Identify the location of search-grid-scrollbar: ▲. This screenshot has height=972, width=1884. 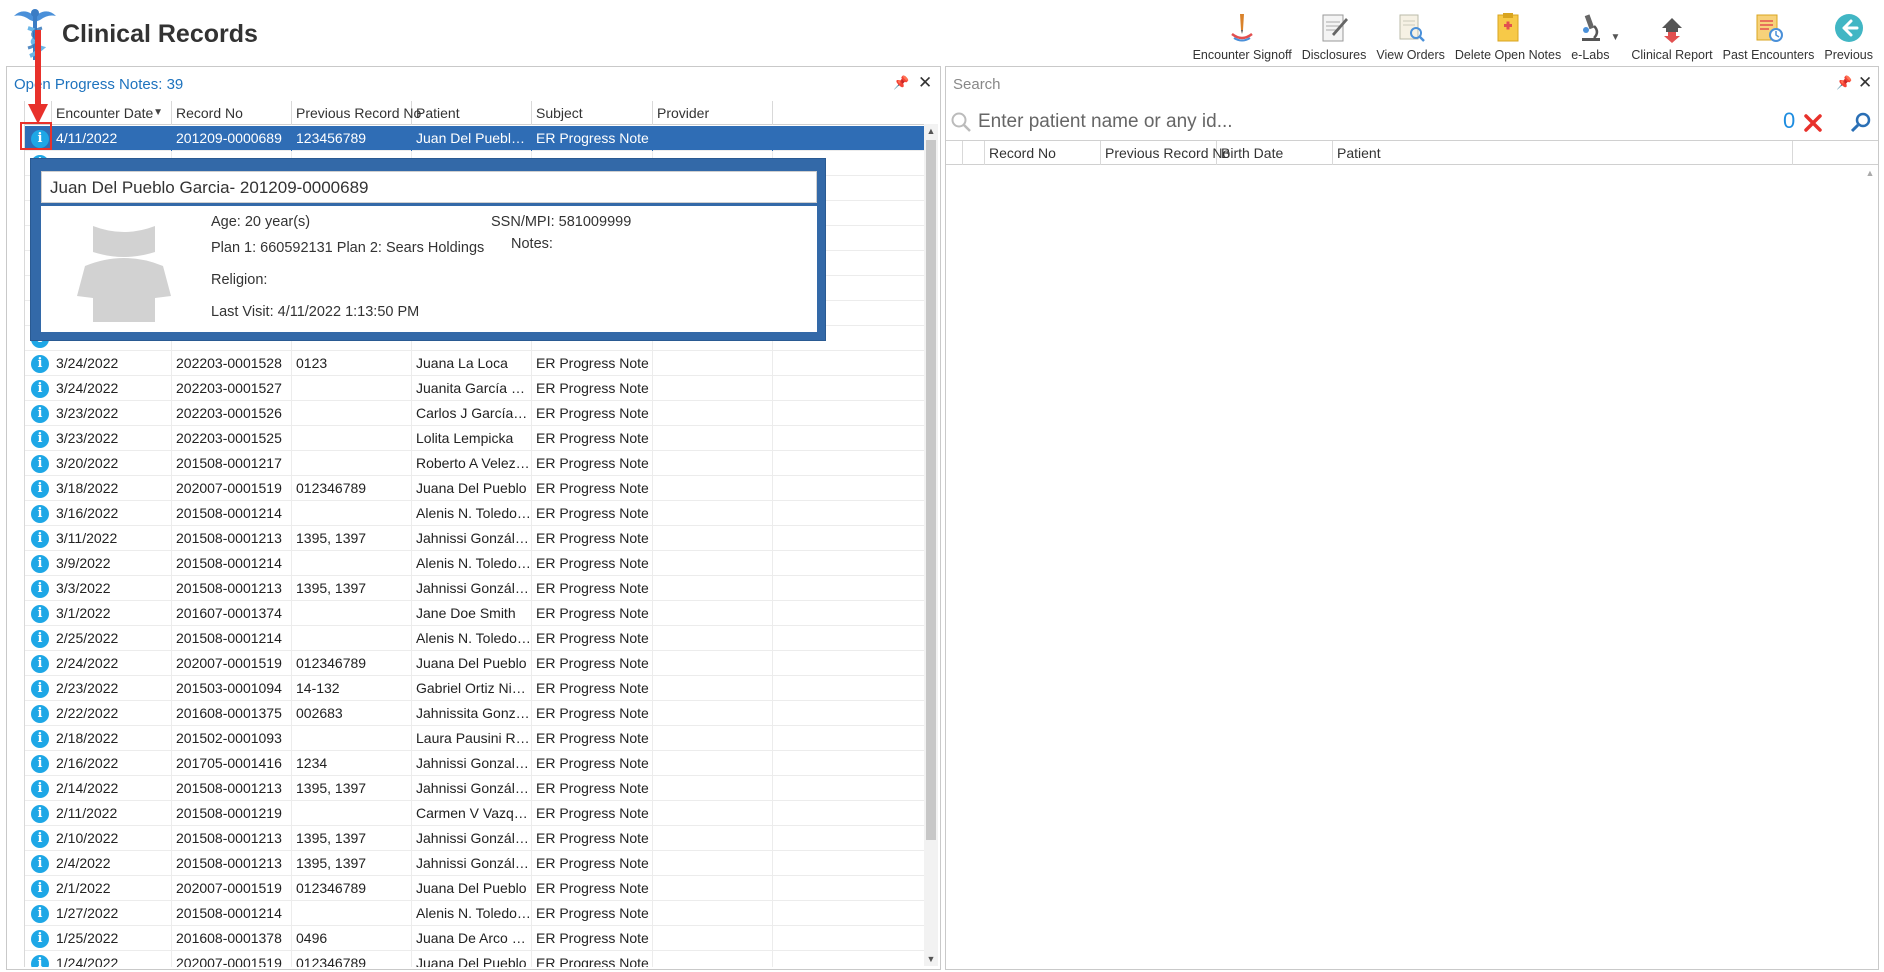
(1870, 567).